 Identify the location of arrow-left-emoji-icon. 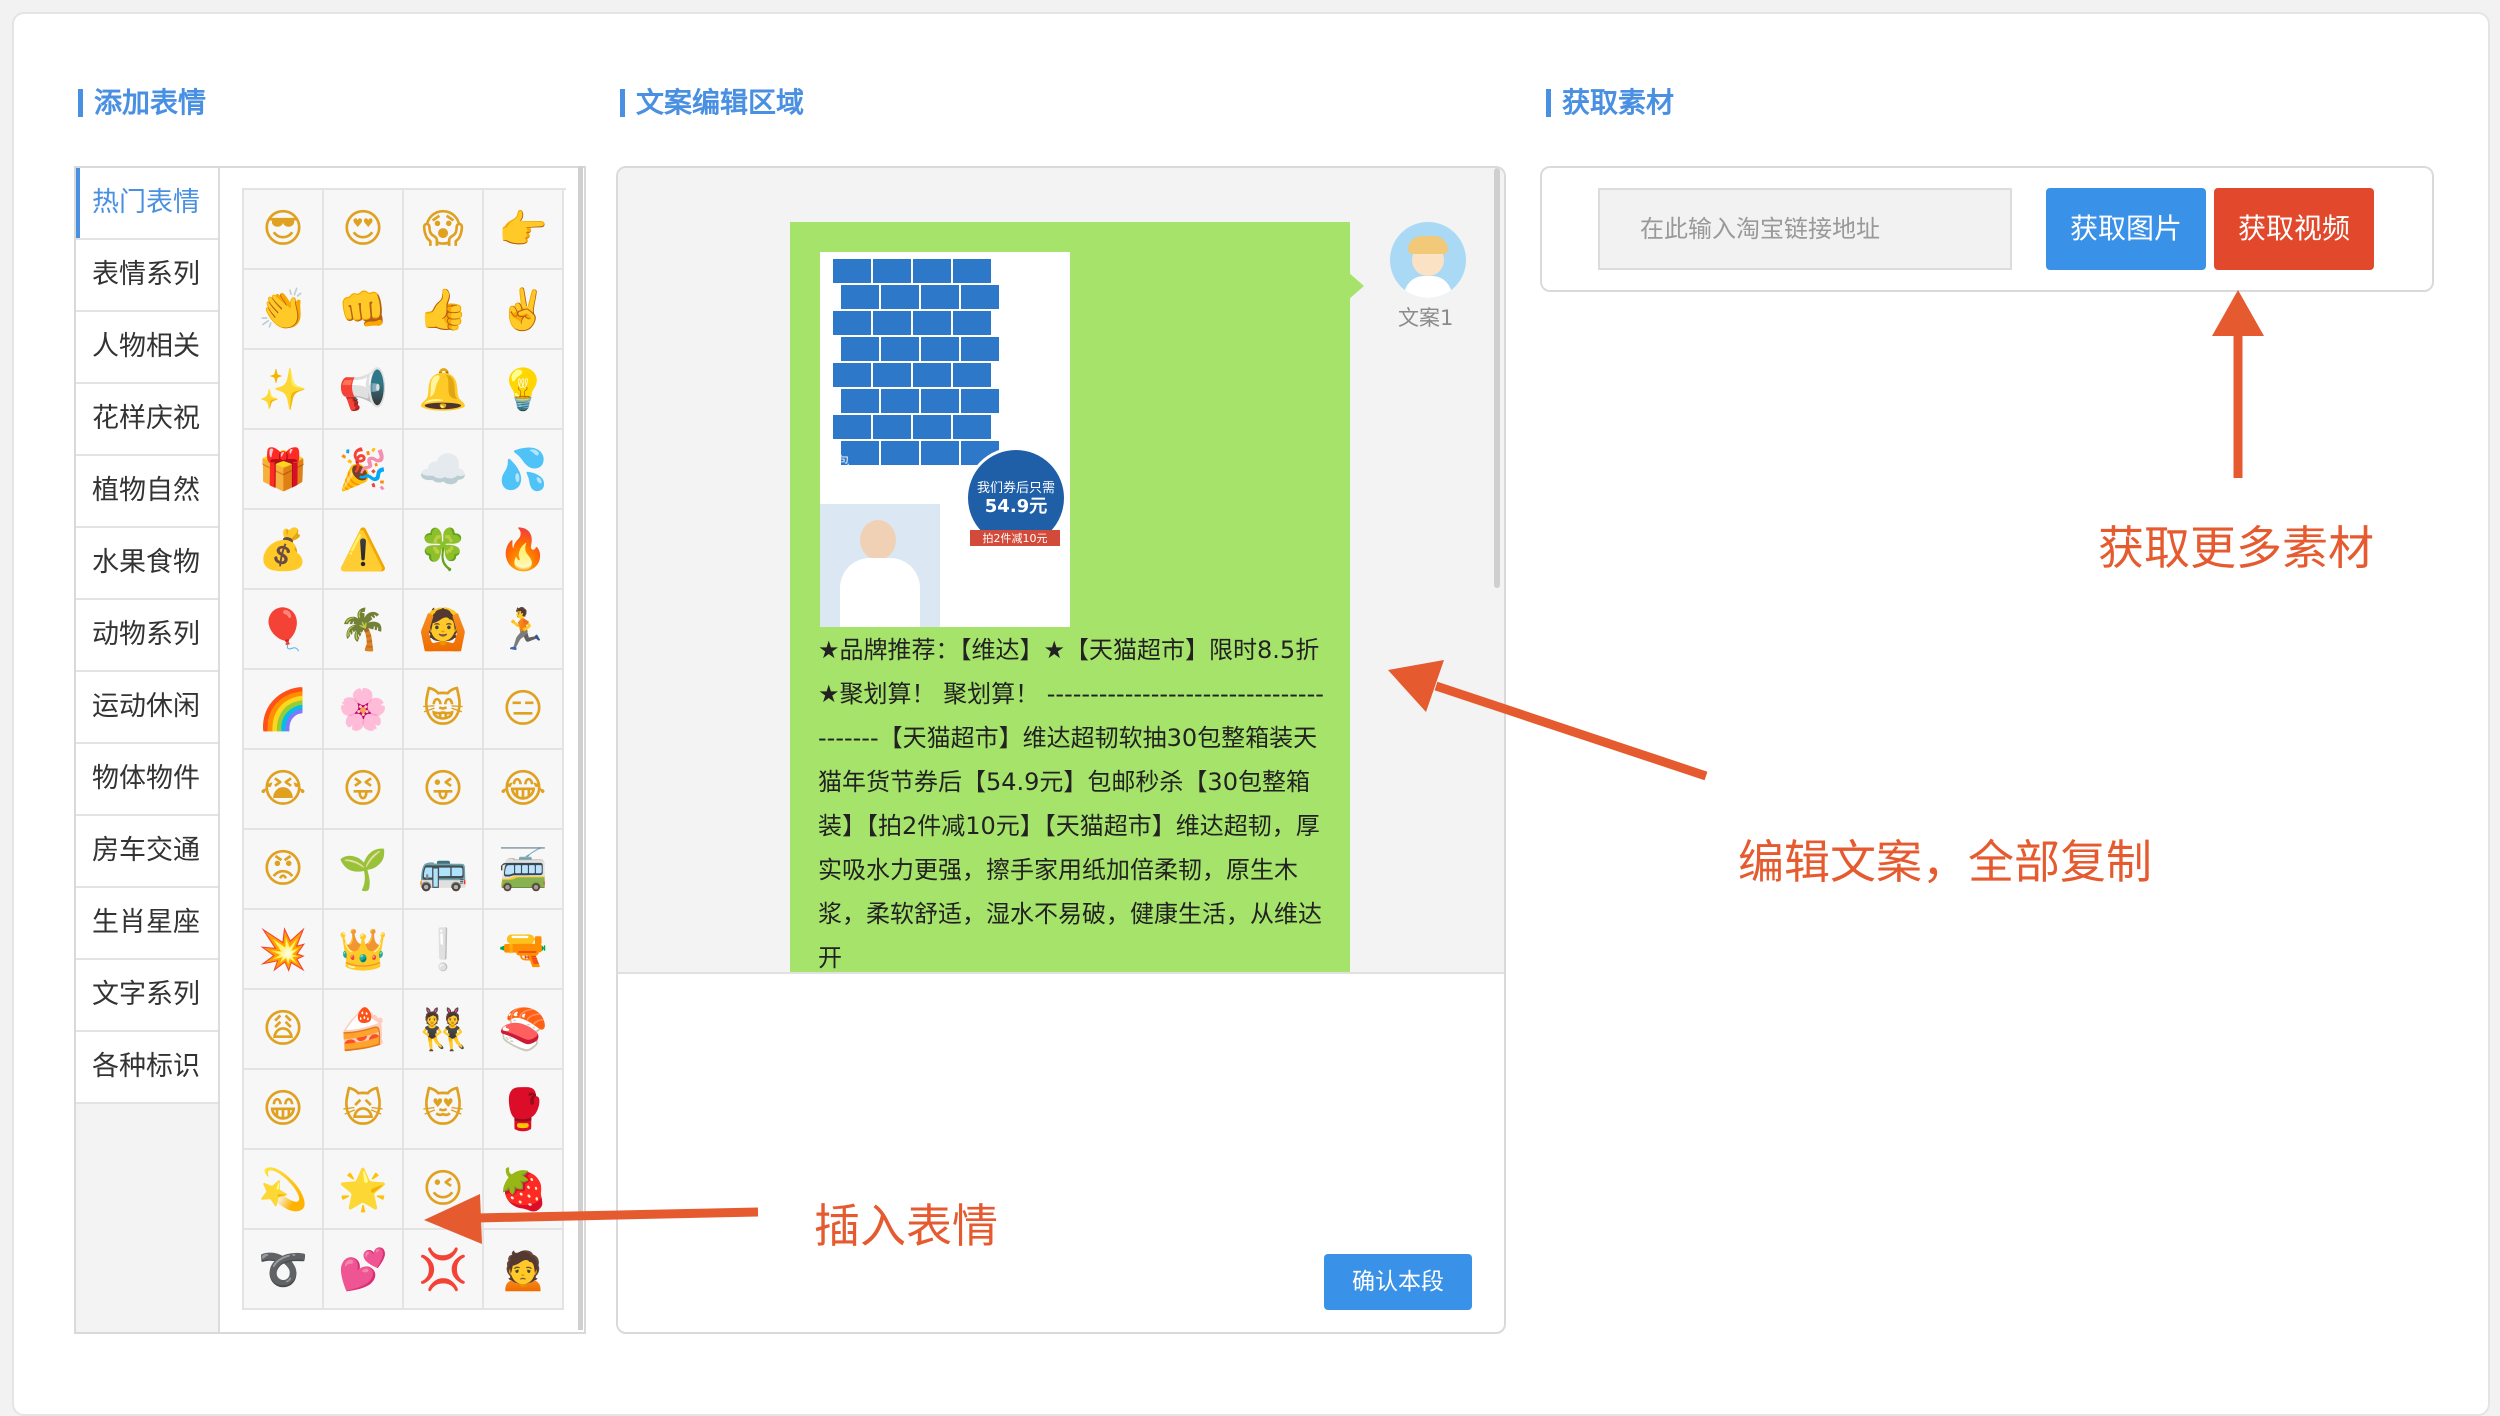
(591, 1219).